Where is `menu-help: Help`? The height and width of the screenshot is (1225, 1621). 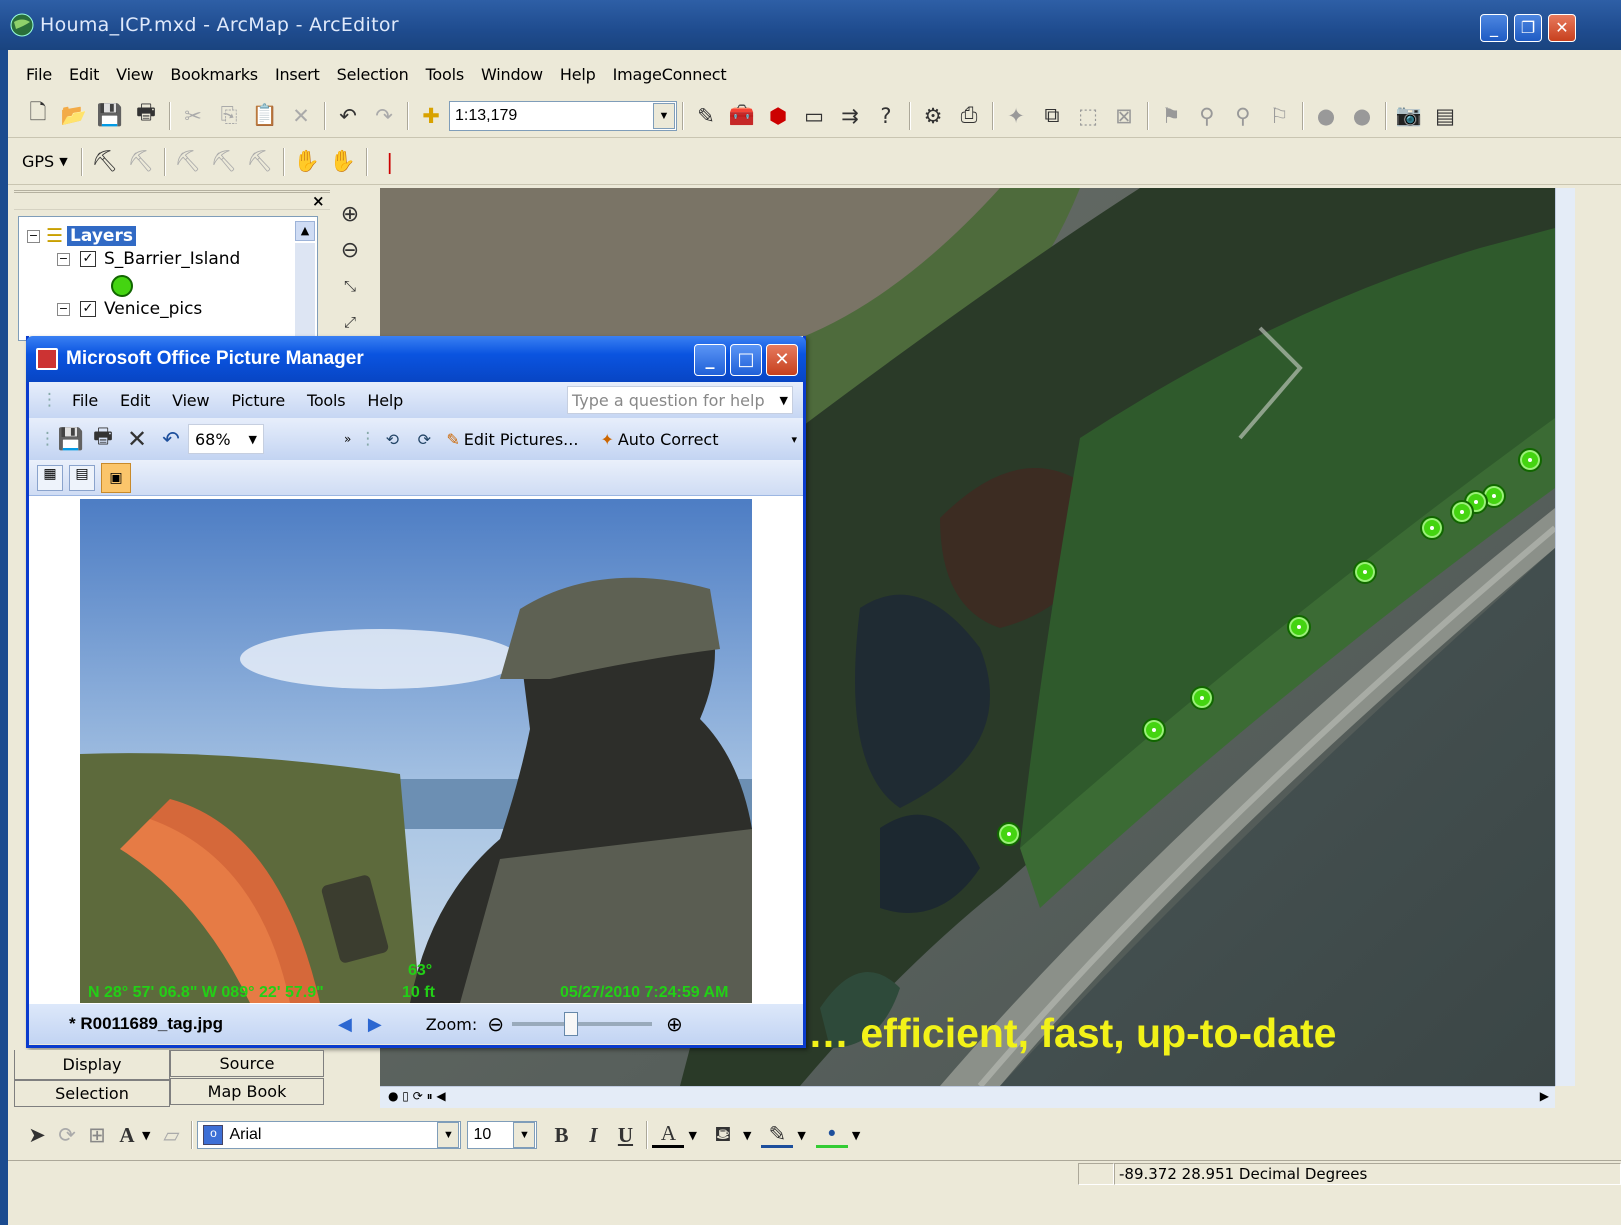
menu-help: Help is located at coordinates (578, 74).